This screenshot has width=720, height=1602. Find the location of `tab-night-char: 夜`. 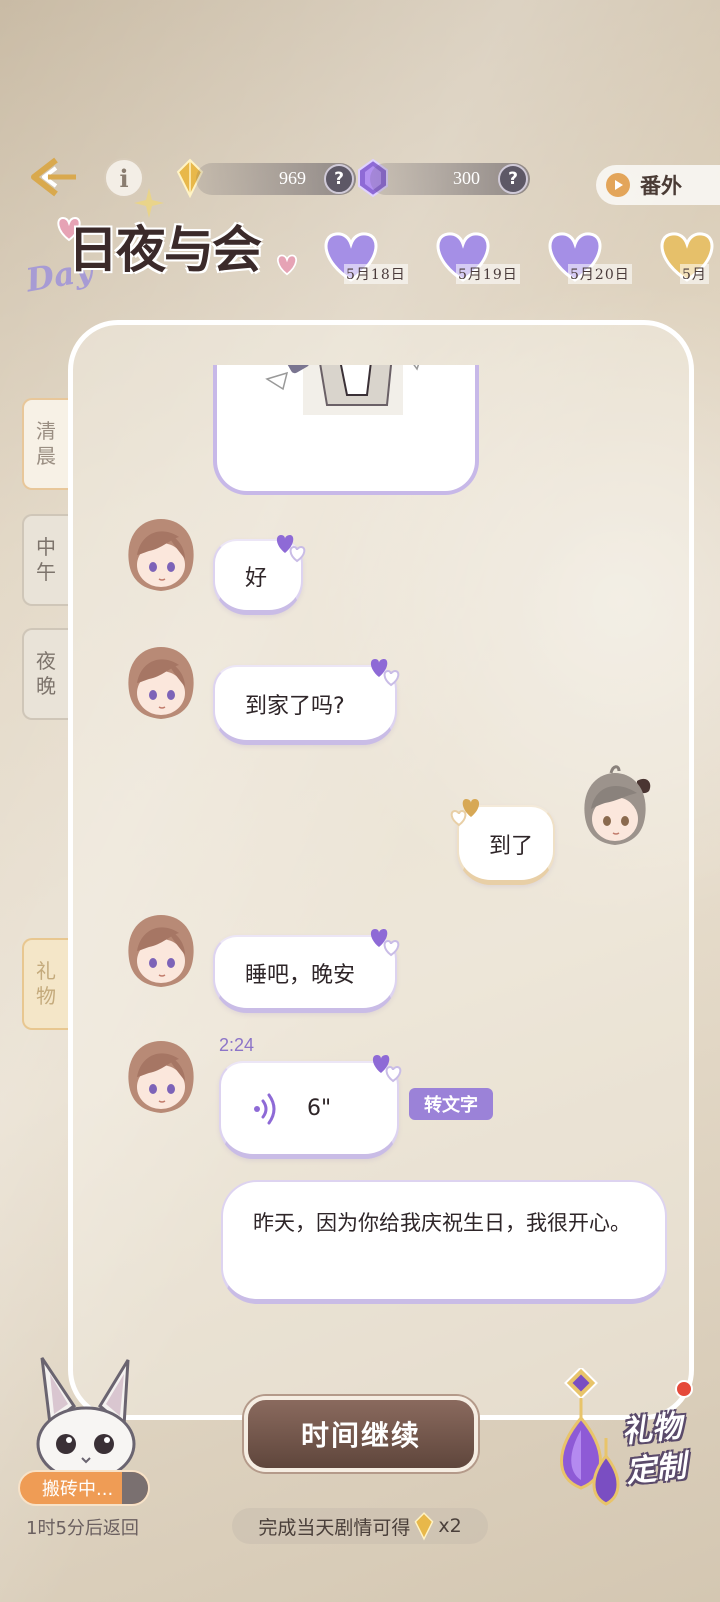

tab-night-char: 夜 is located at coordinates (46, 661).